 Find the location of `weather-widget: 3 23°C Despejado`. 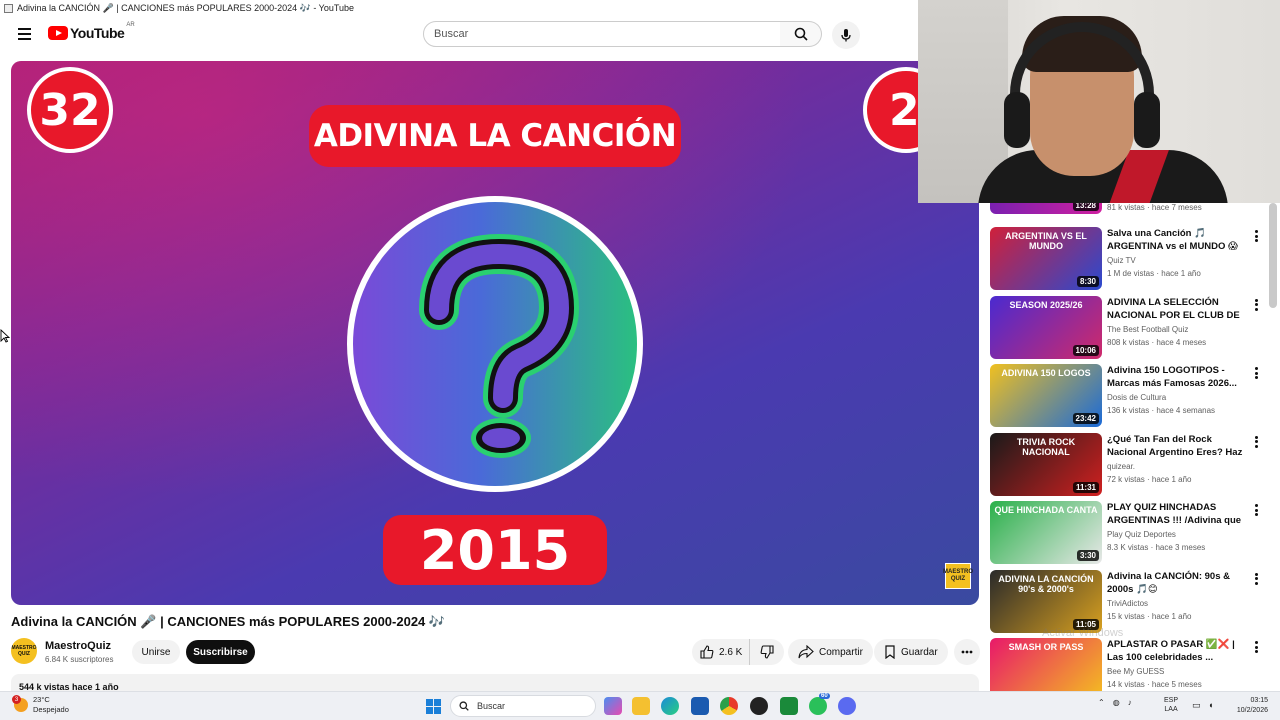

weather-widget: 3 23°C Despejado is located at coordinates (40, 705).